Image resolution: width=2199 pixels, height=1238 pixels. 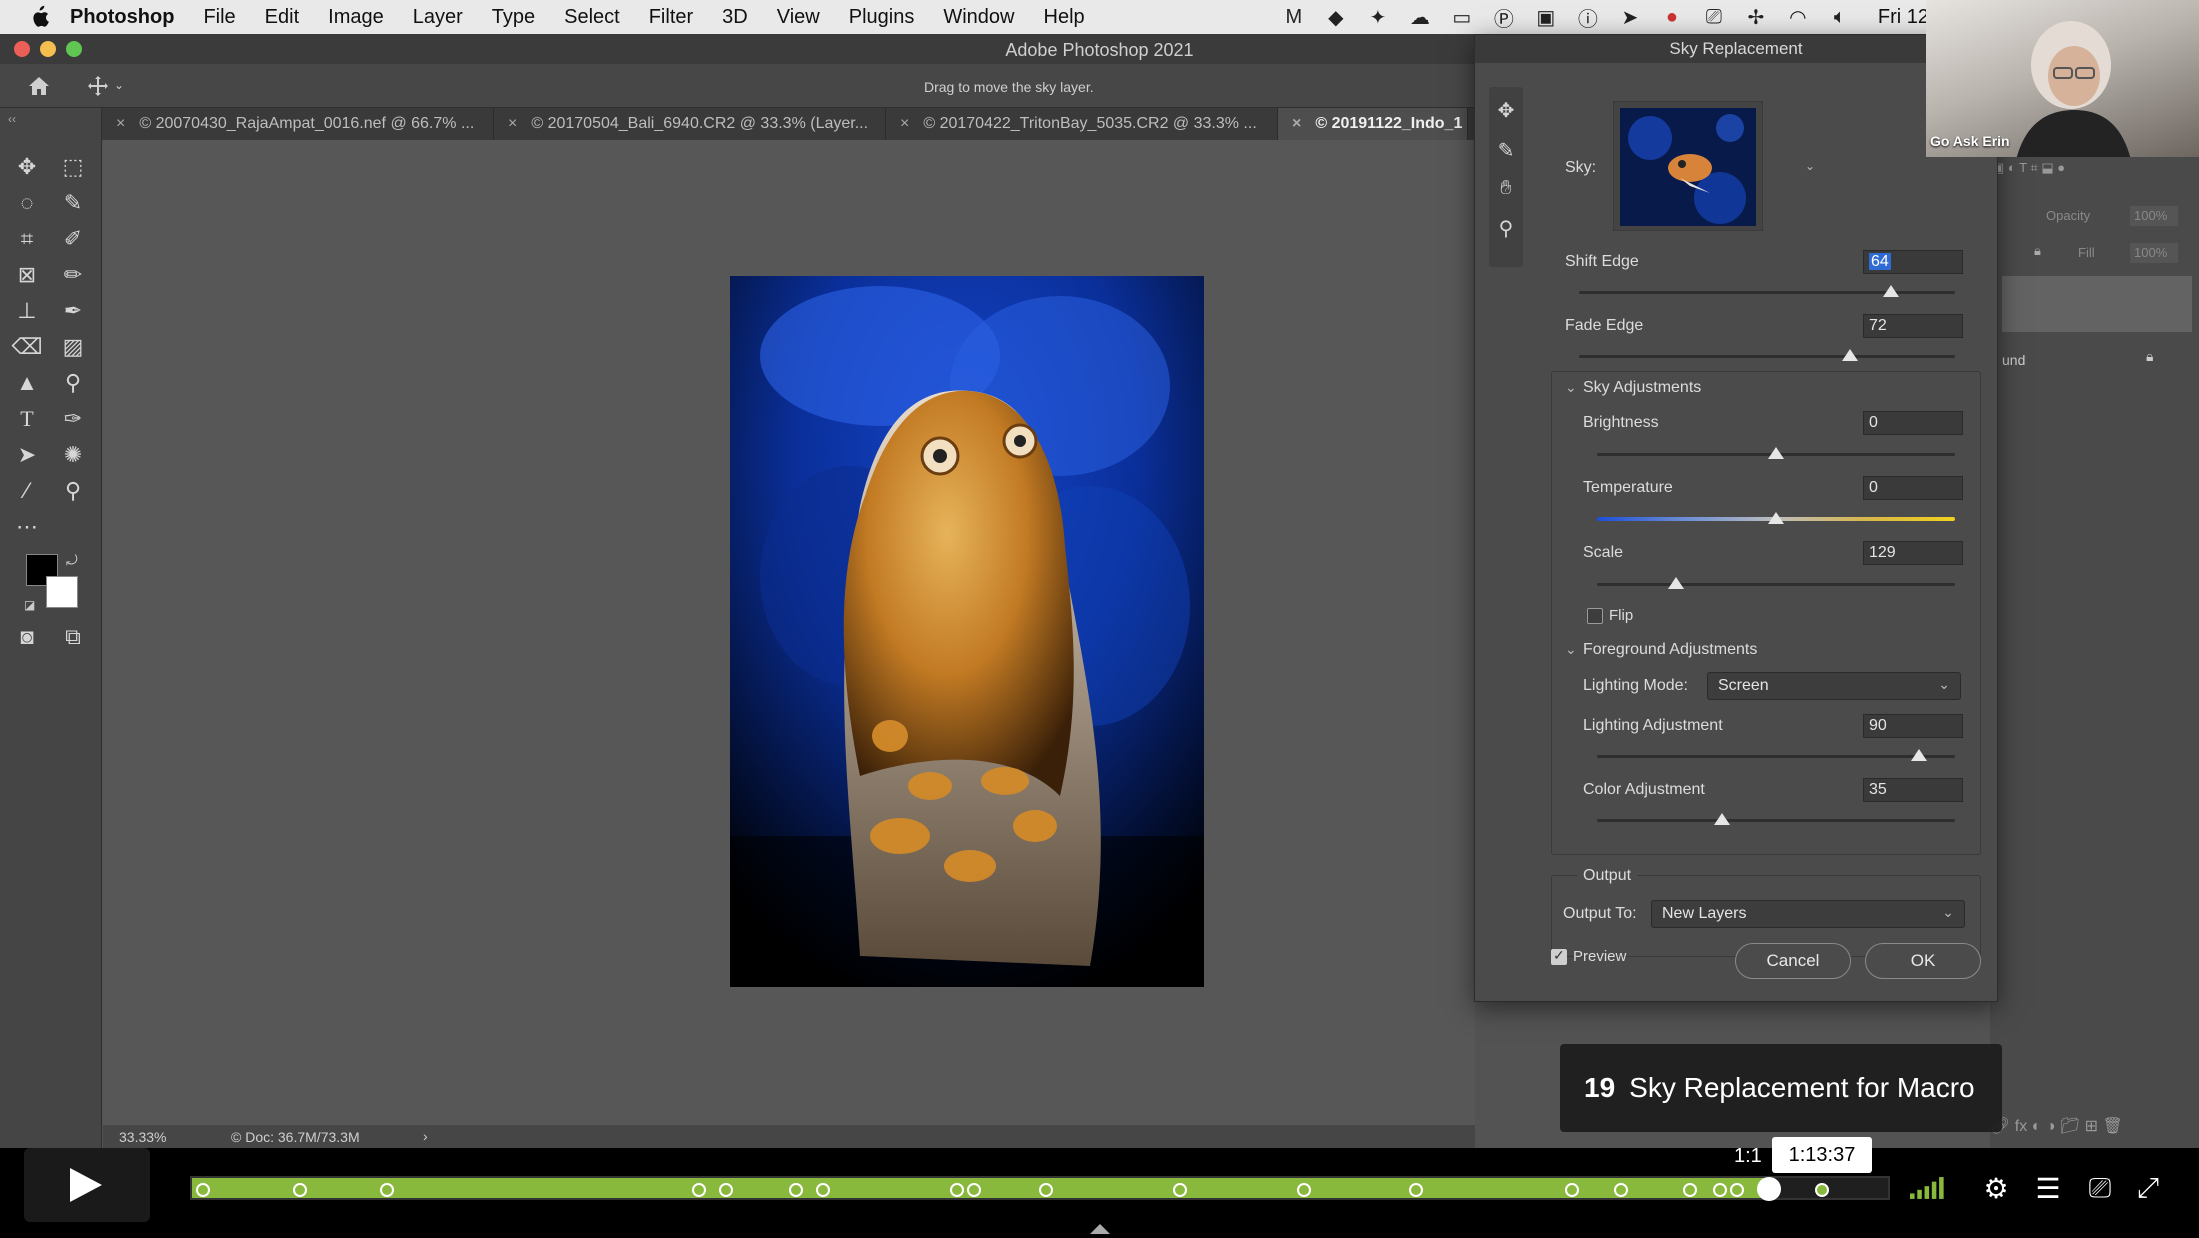 What do you see at coordinates (1891, 291) in the screenshot?
I see `shift-edge-slider-thumb` at bounding box center [1891, 291].